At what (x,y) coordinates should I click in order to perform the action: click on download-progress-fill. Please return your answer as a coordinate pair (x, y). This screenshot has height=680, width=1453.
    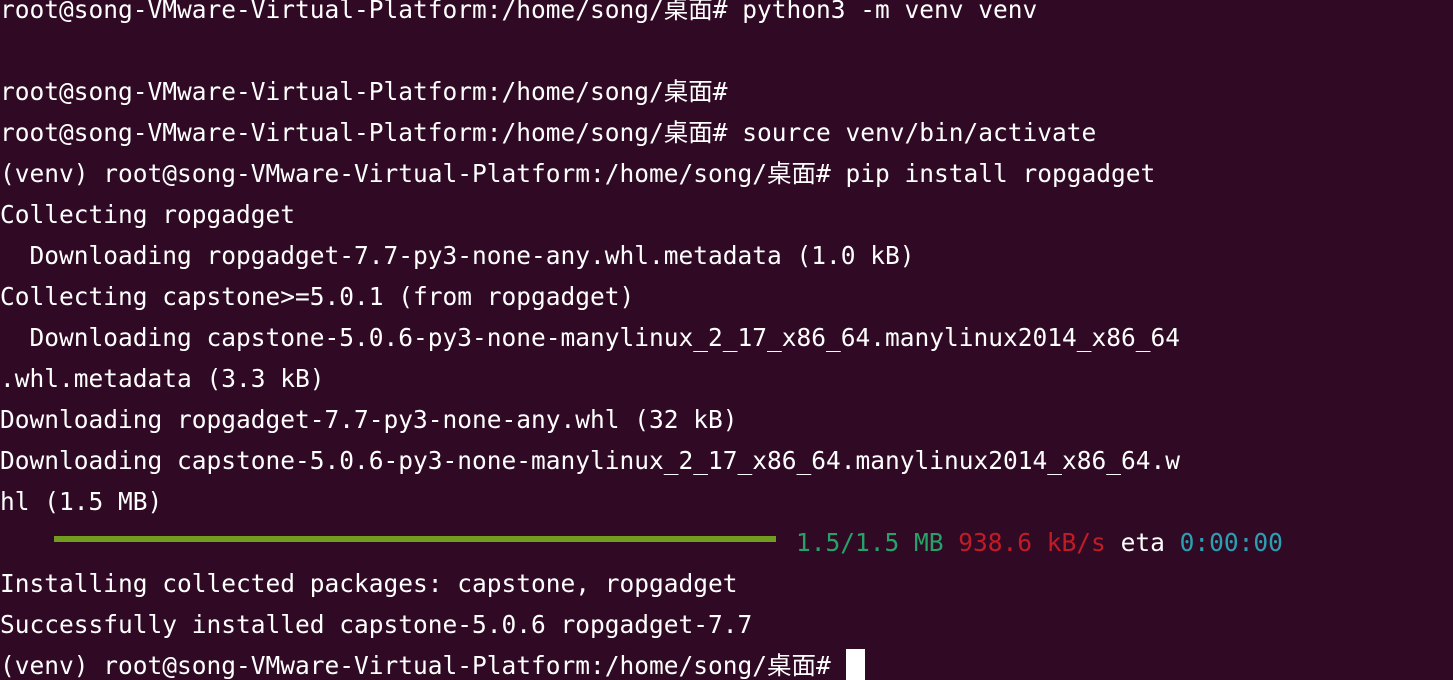
    Looking at the image, I should click on (415, 539).